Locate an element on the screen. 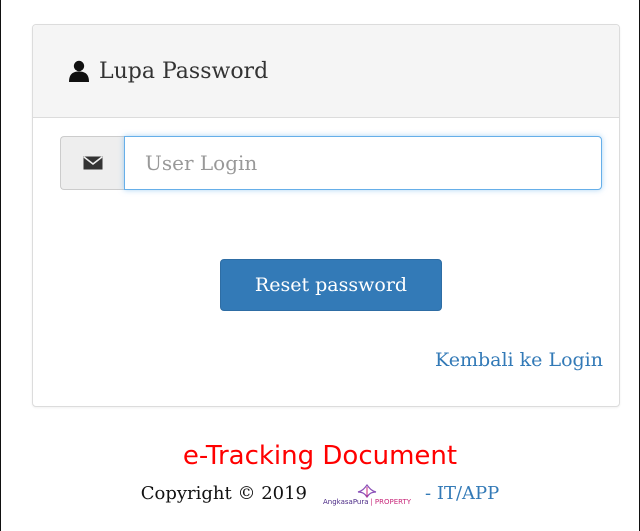 This screenshot has height=531, width=640. logo-brand: AngkasaPura is located at coordinates (346, 502).